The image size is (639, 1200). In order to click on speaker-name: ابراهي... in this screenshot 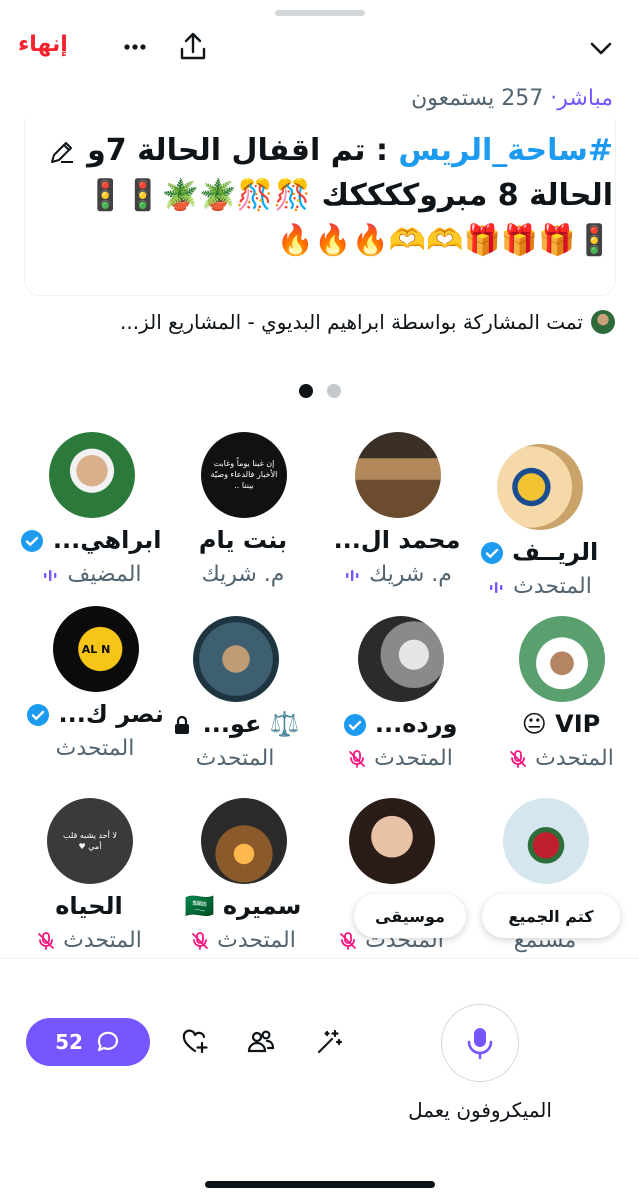, I will do `click(91, 540)`.